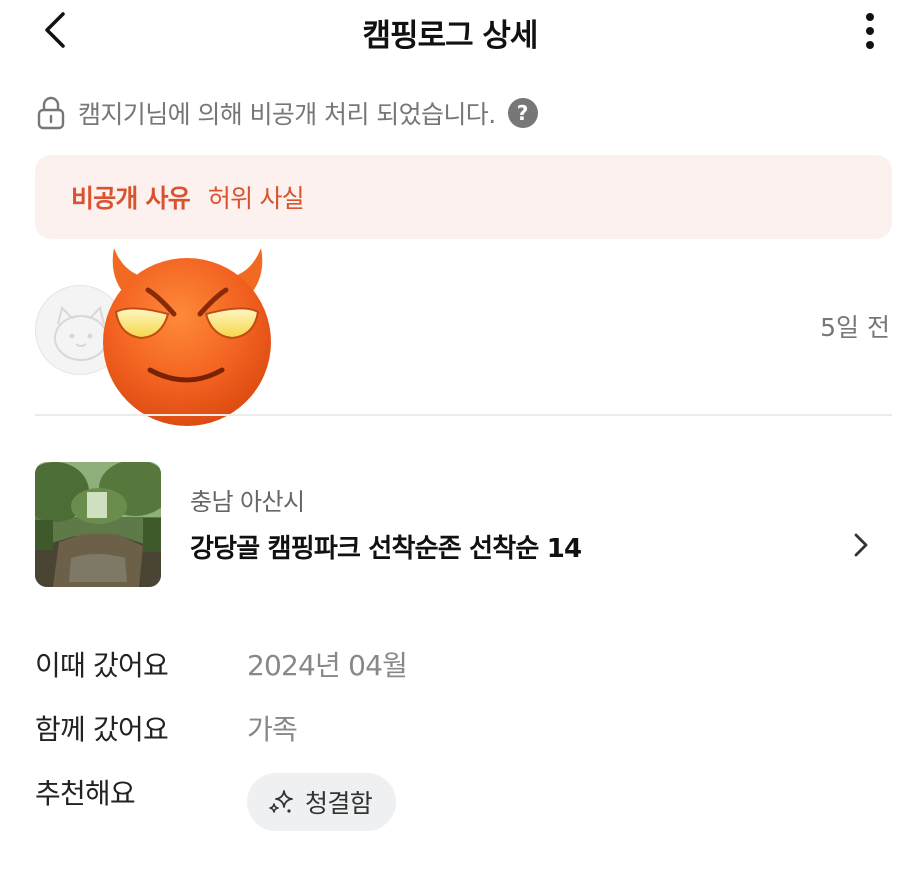 The image size is (900, 882). I want to click on campsite-name: 강당골 캠핑파크 선착순존 선착순 14, so click(386, 549).